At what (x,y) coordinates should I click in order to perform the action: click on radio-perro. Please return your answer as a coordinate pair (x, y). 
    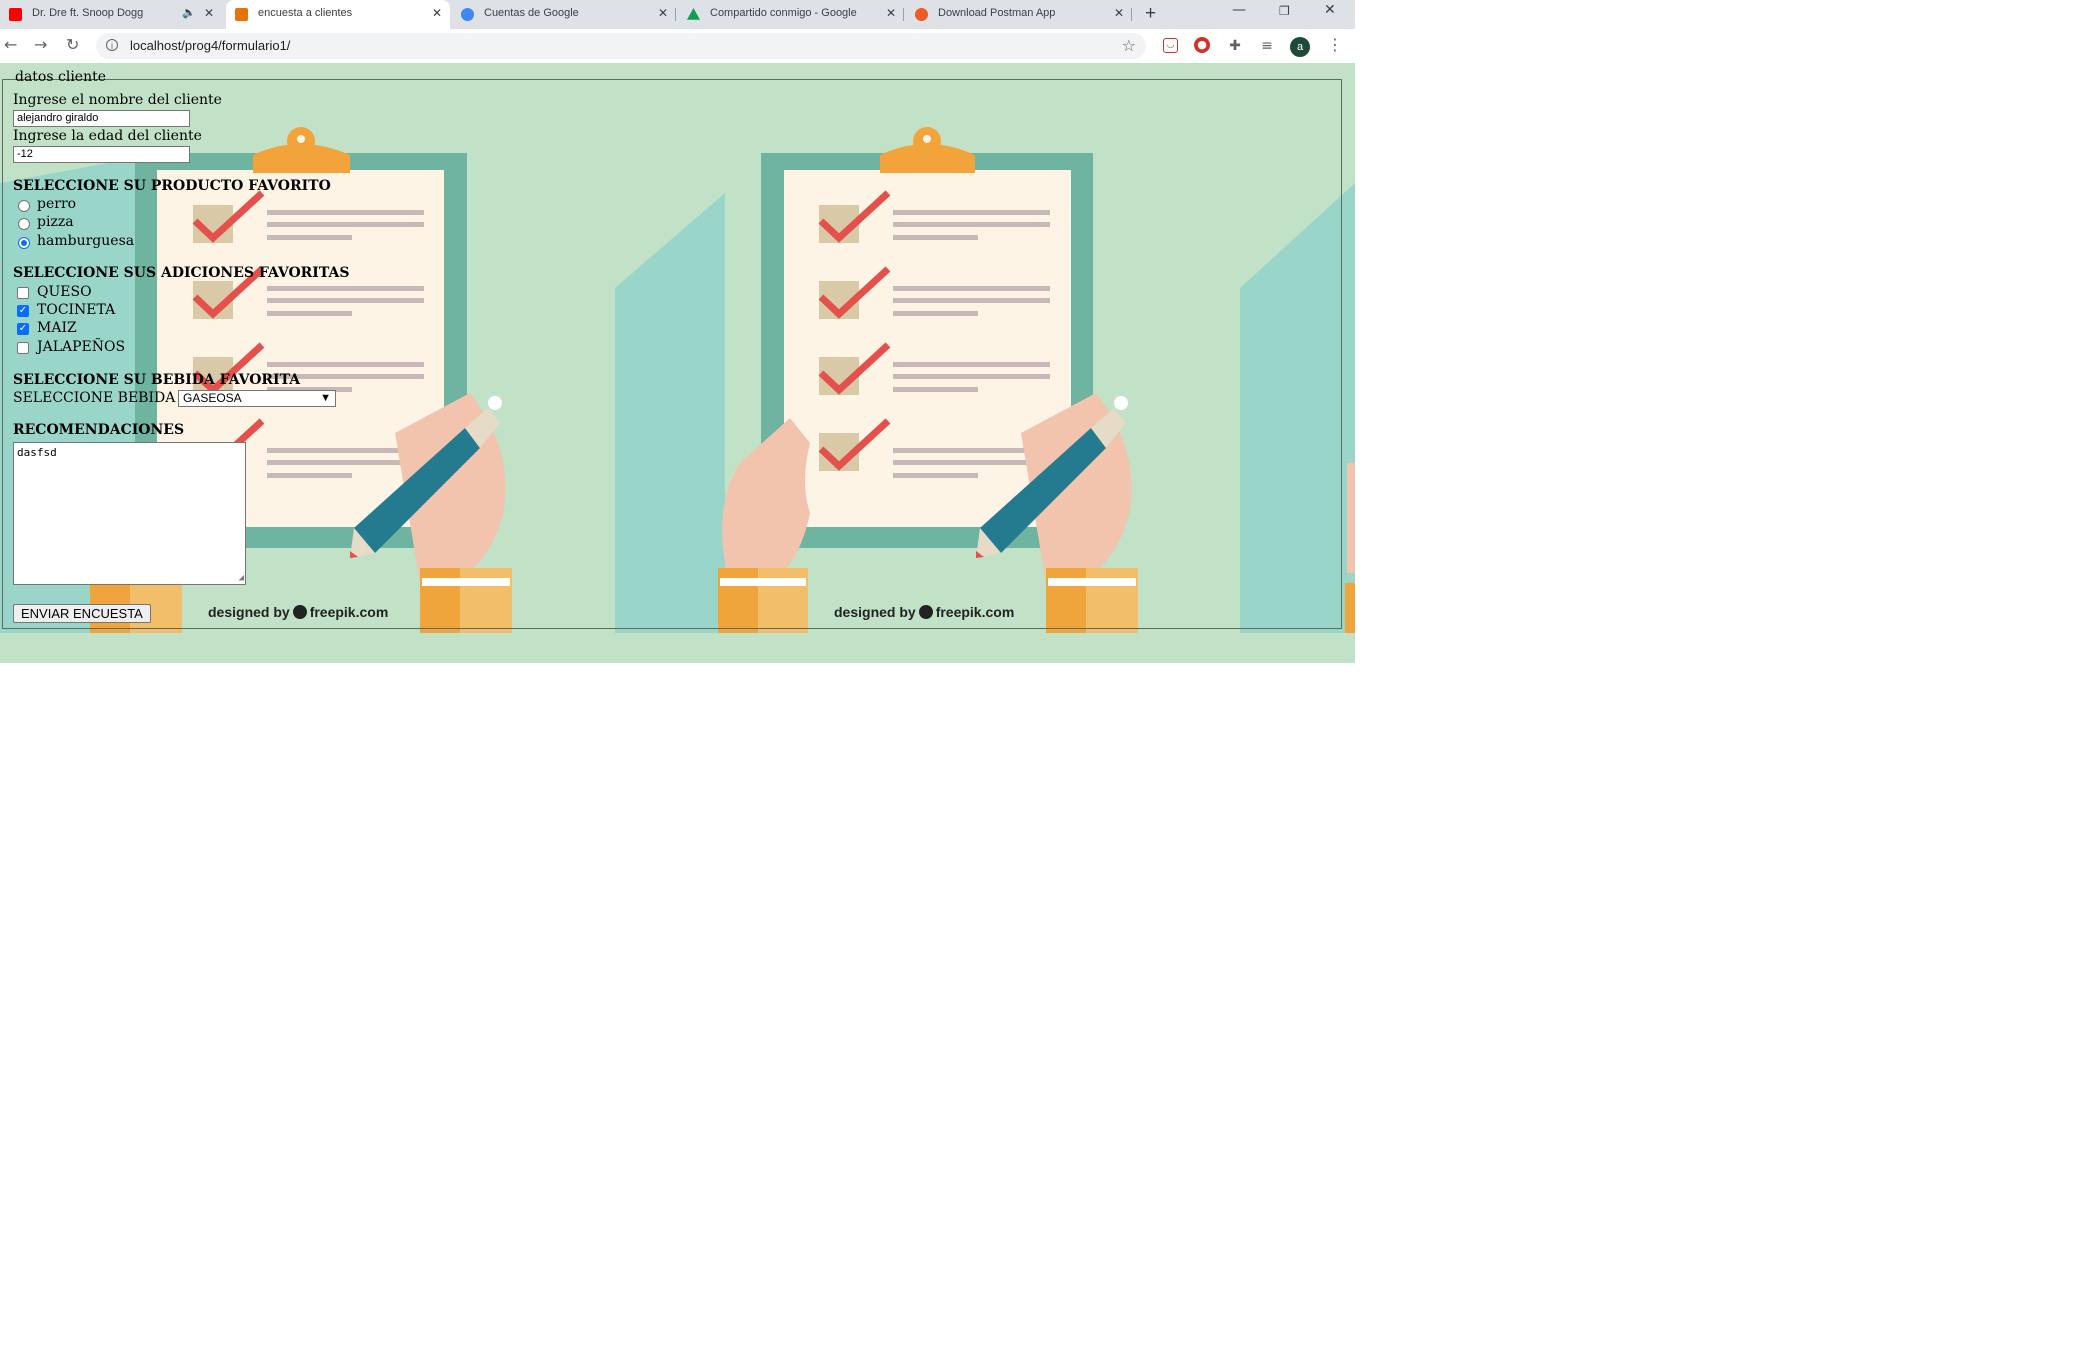
    Looking at the image, I should click on (24, 206).